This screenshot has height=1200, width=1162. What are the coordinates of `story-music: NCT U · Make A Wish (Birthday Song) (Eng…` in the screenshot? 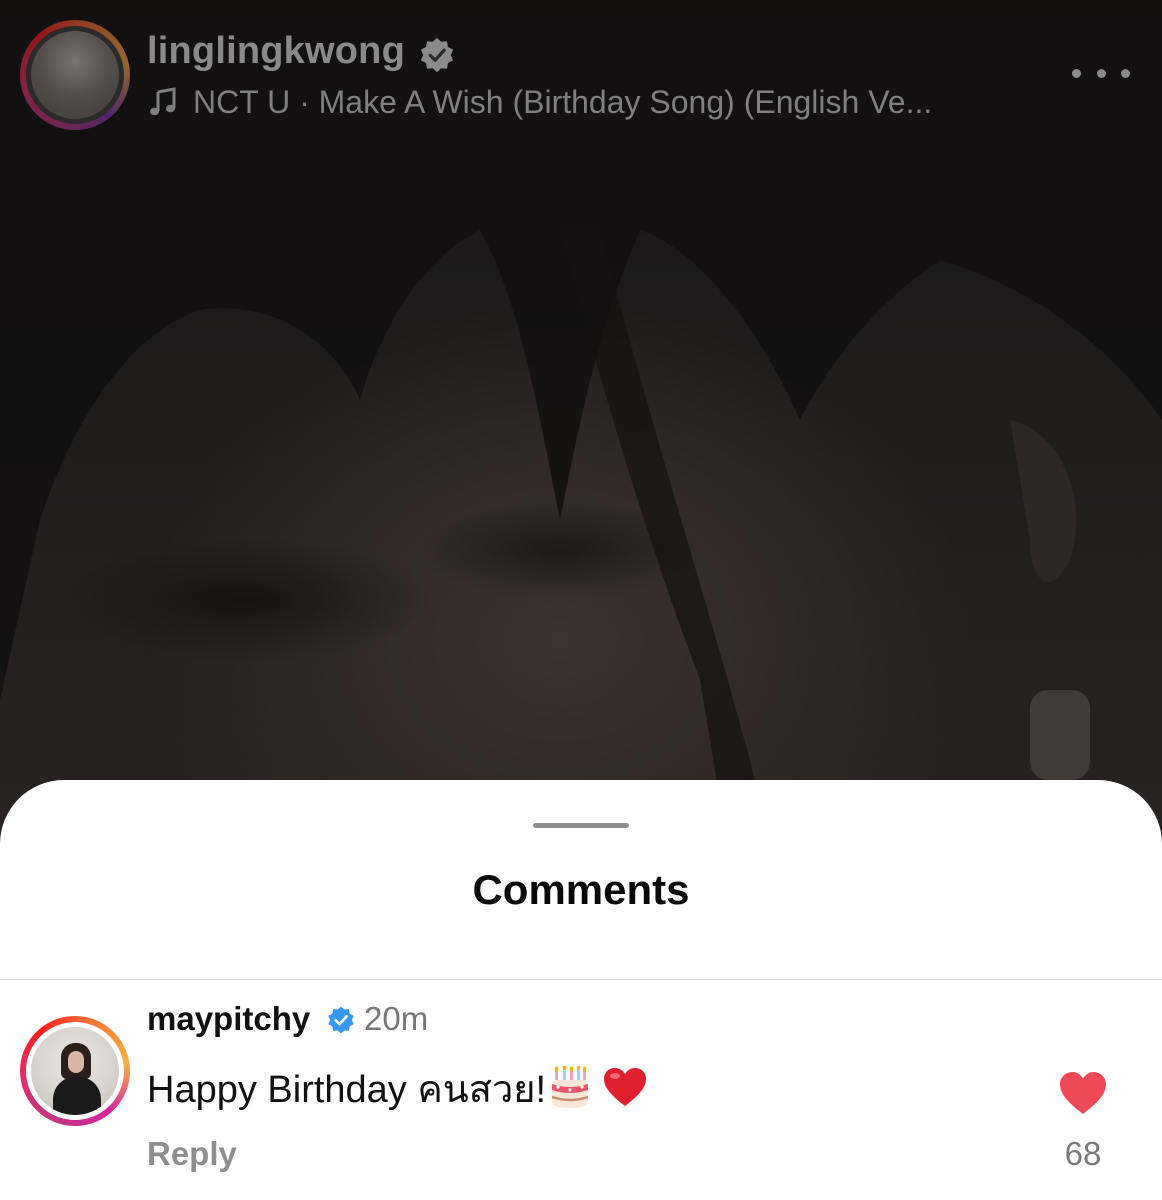 It's located at (539, 102).